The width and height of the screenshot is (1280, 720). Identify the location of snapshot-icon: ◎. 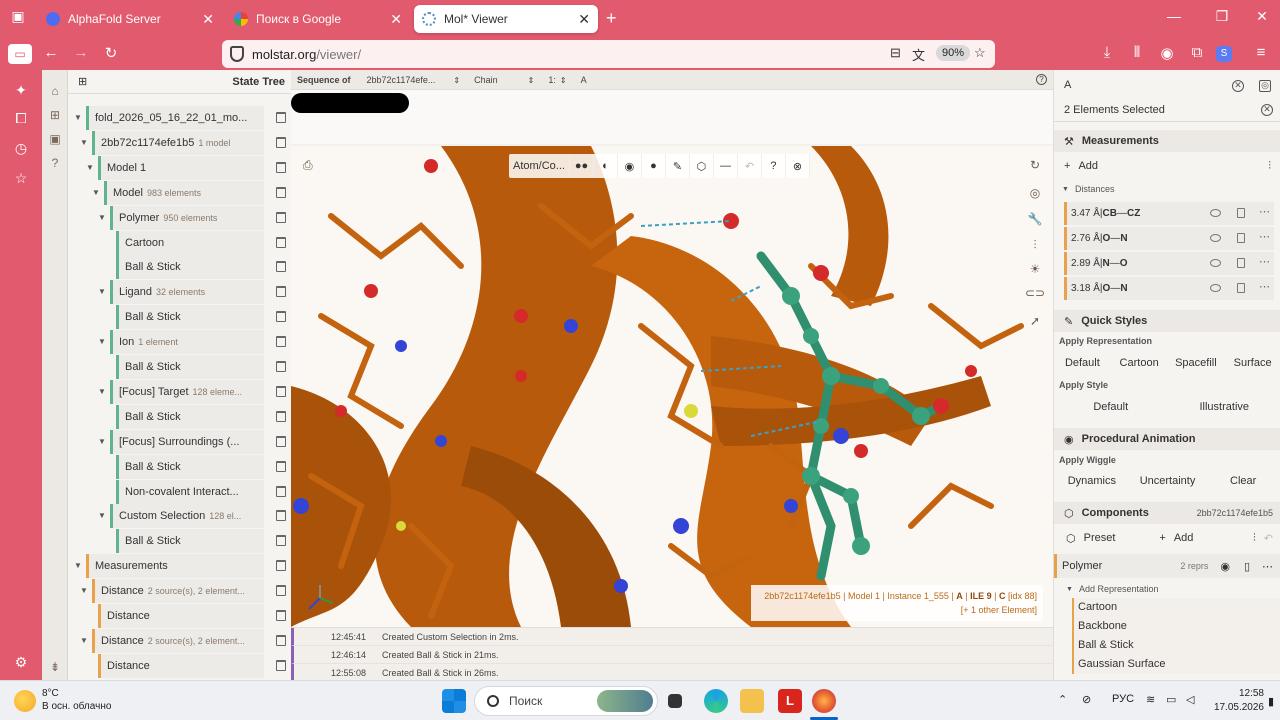
(1035, 193).